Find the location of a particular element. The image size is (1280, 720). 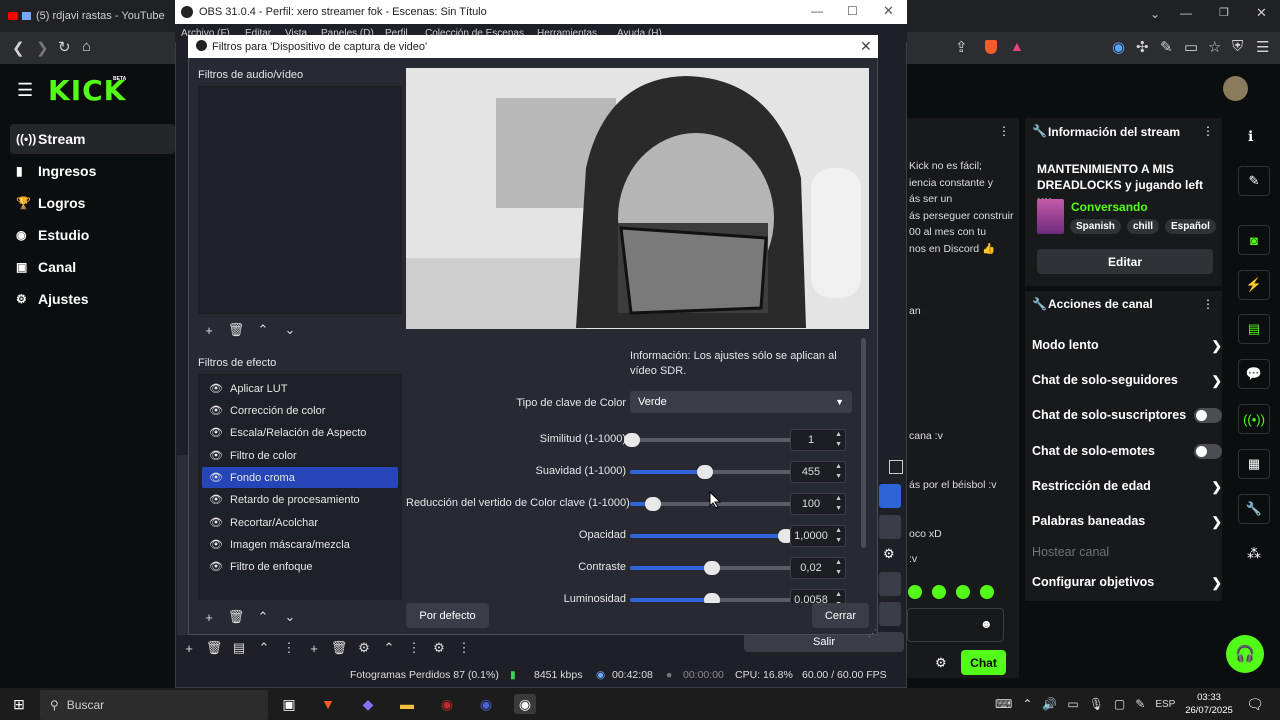

control-button is located at coordinates (890, 527).